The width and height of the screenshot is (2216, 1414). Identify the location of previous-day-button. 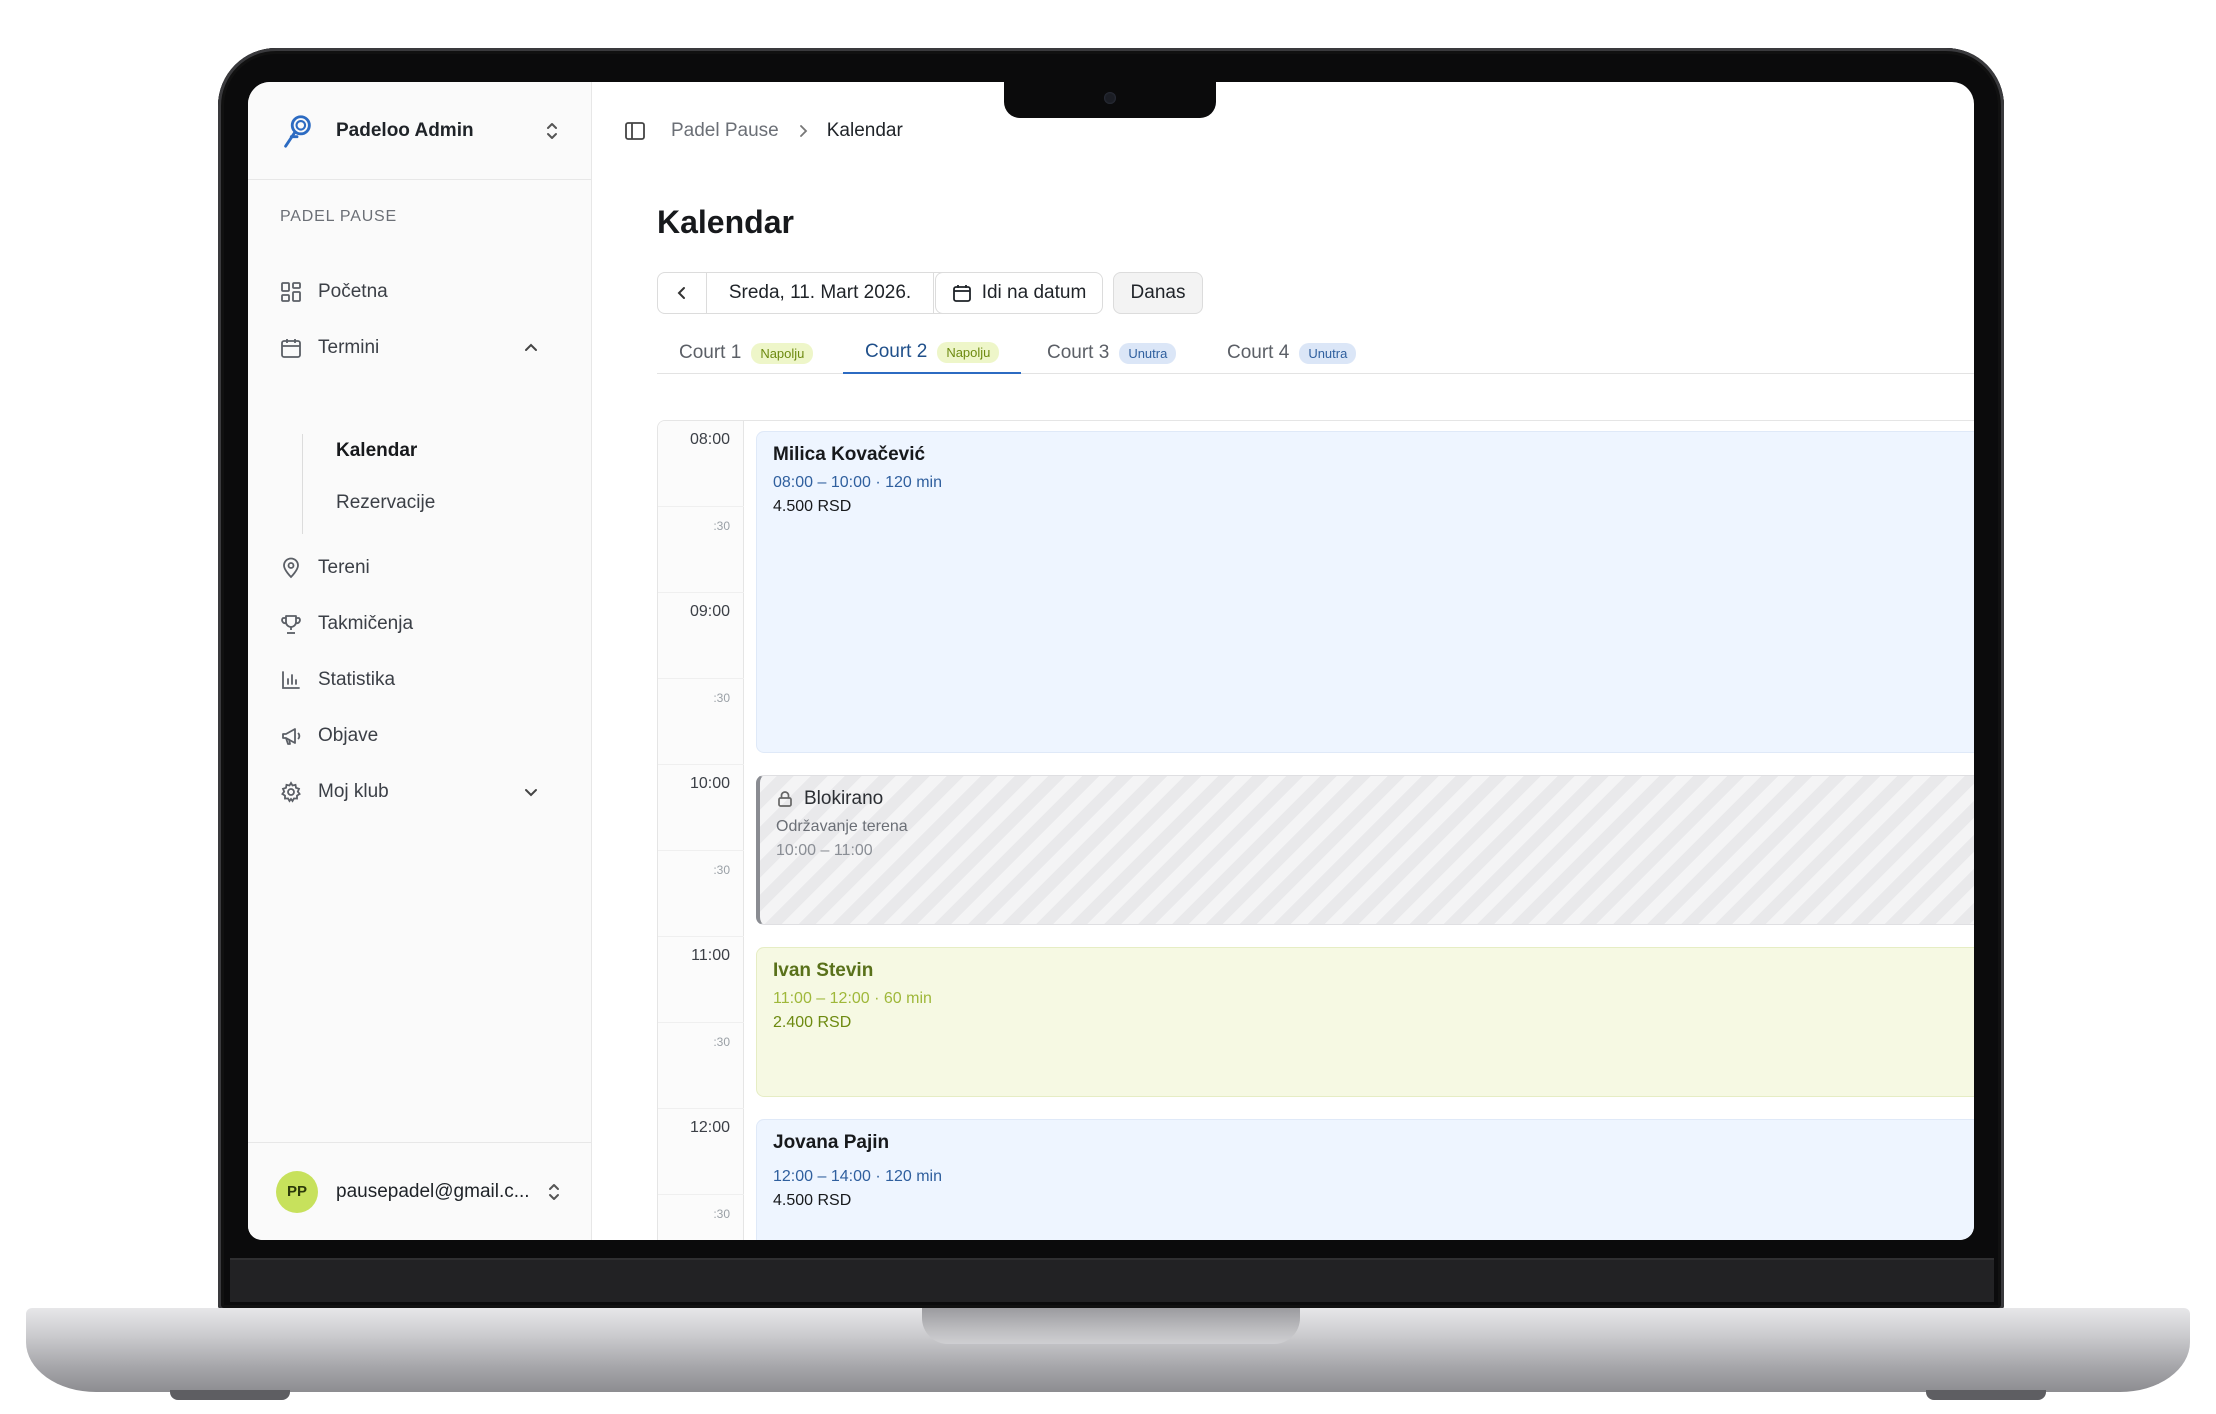
(682, 293).